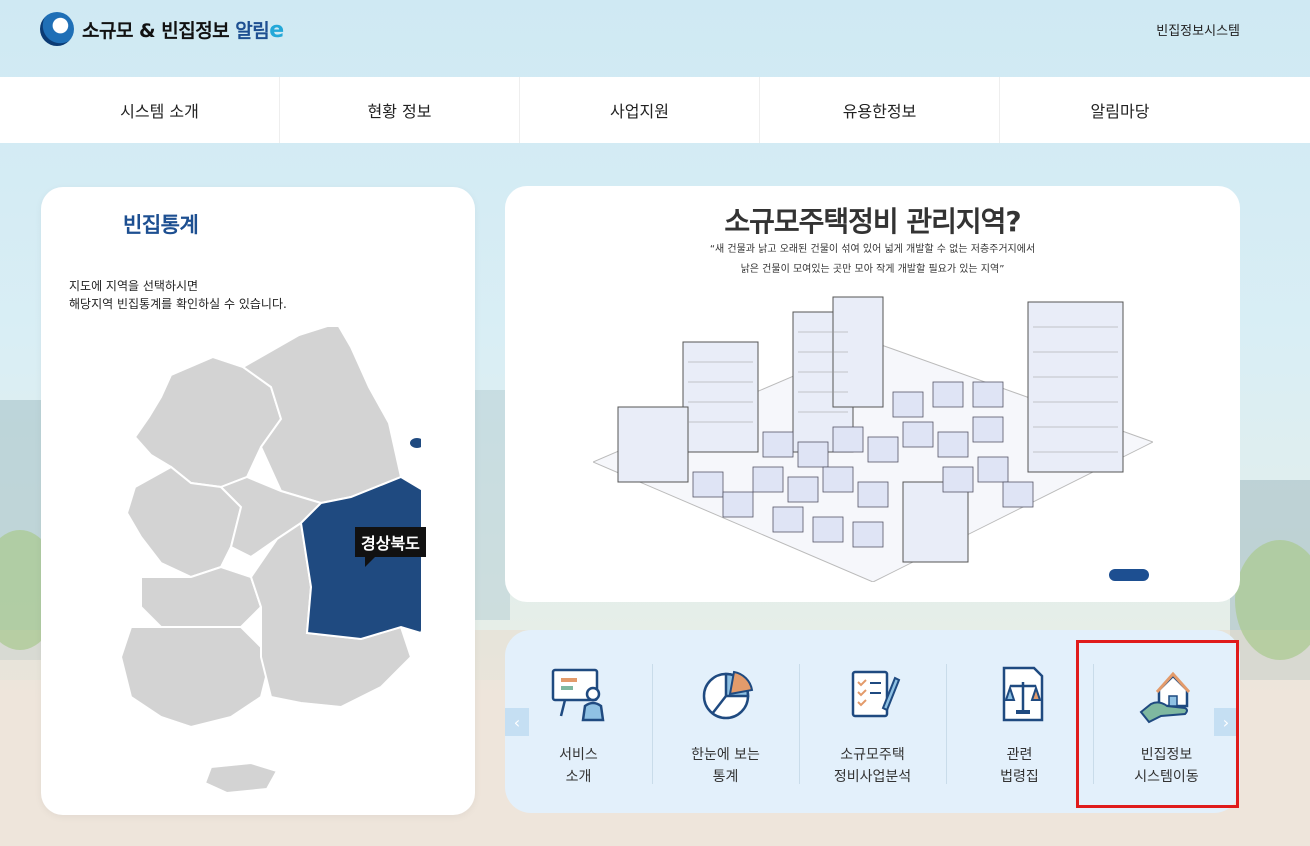  Describe the element at coordinates (872, 221) in the screenshot. I see `banner-title: 소규모주택정비 관리지역?` at that location.